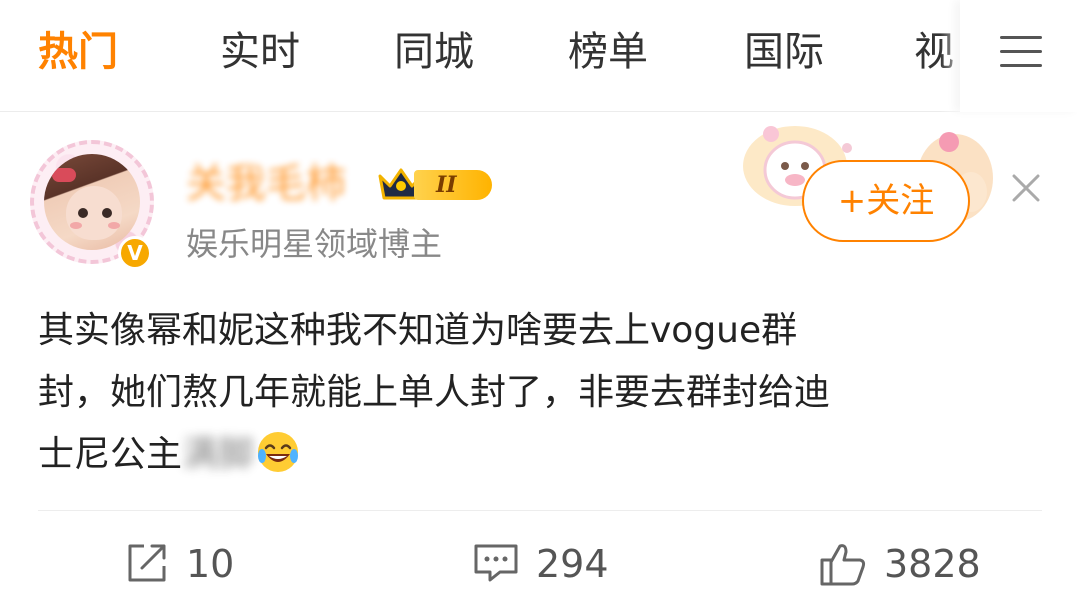 The width and height of the screenshot is (1080, 608). I want to click on level-label: II, so click(453, 185).